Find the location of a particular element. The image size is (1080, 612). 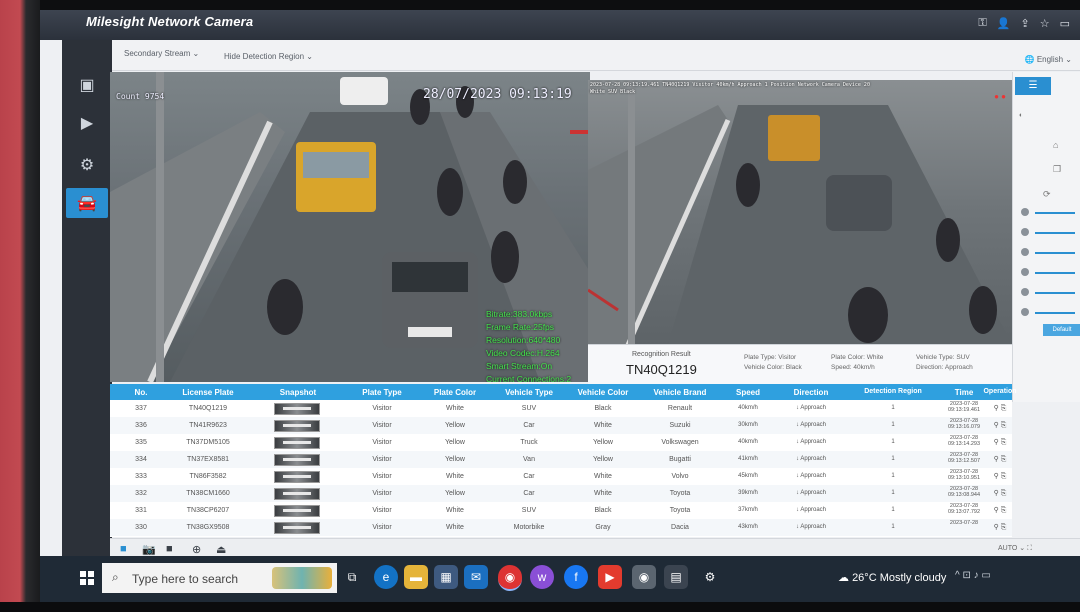

cell-date: 2023-07-28 is located at coordinates (964, 523).